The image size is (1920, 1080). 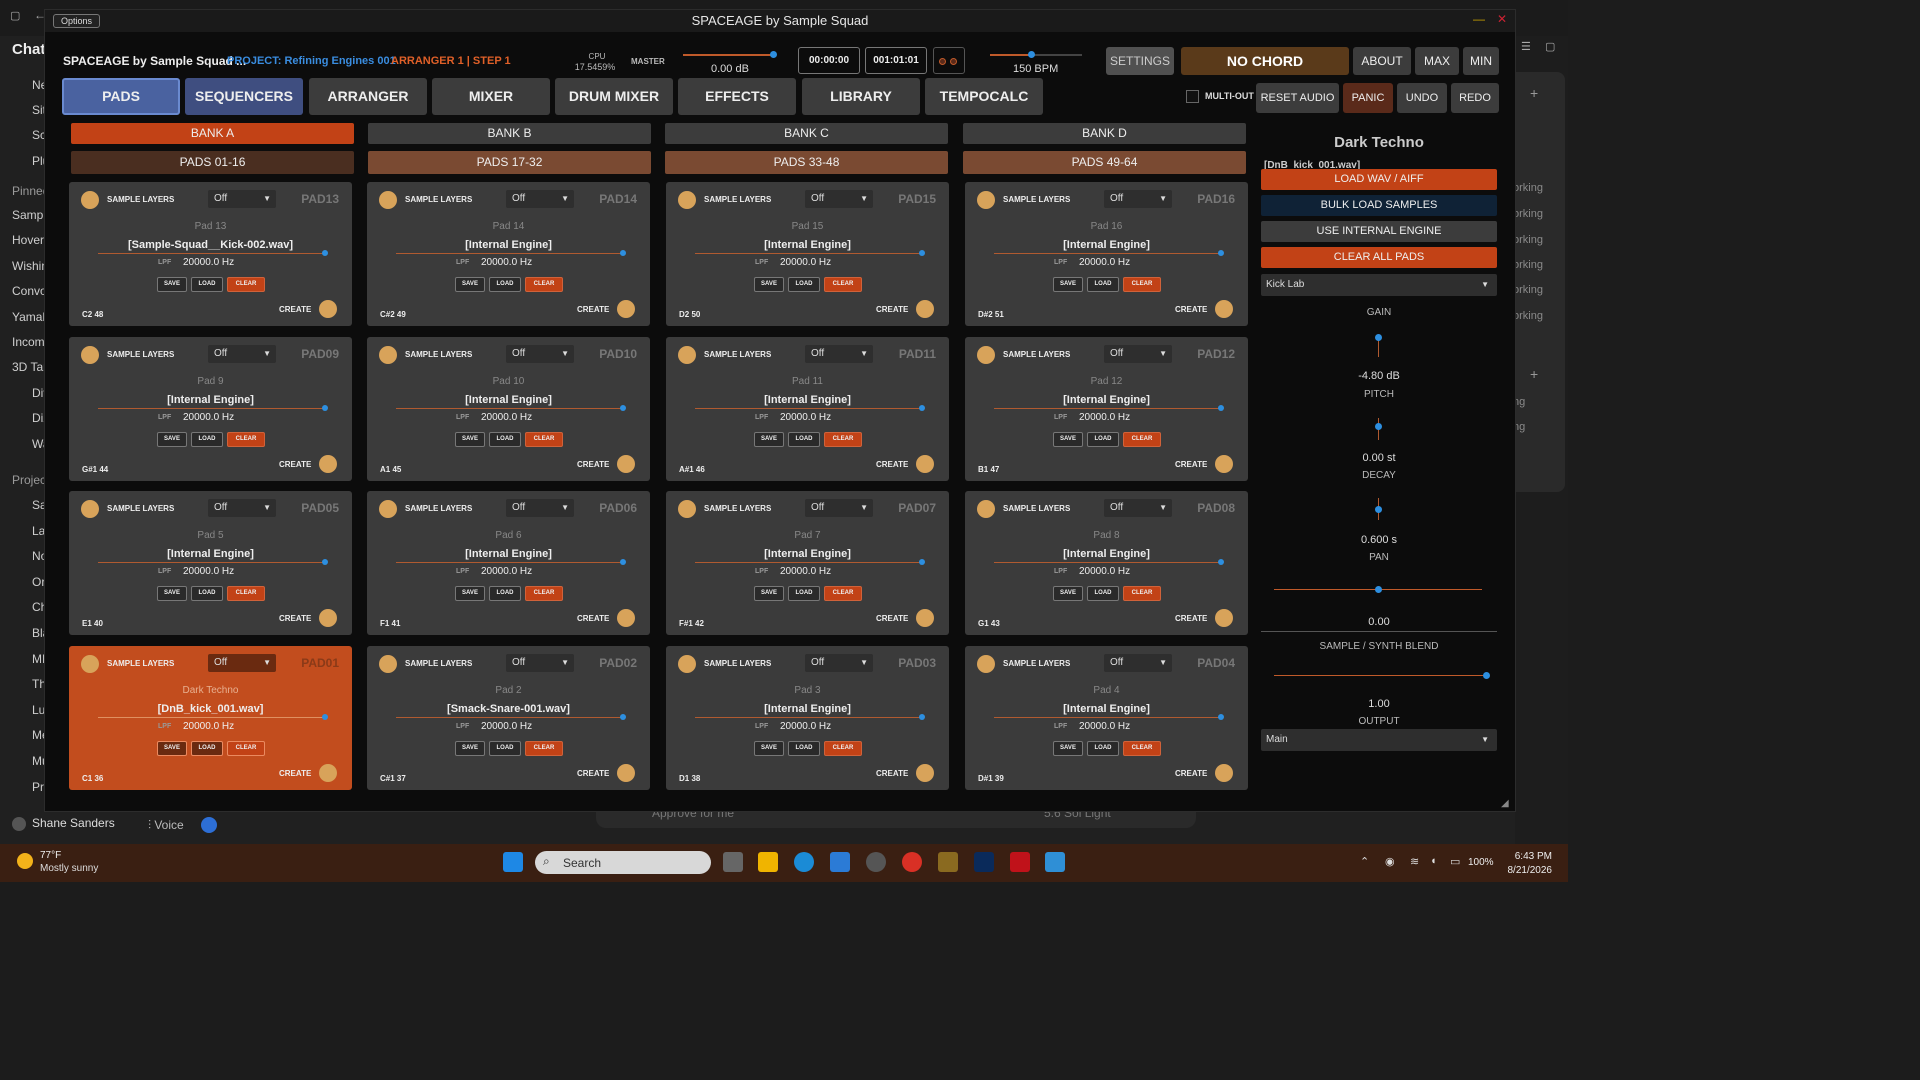 I want to click on pinned-item: Convo, so click(x=29, y=291).